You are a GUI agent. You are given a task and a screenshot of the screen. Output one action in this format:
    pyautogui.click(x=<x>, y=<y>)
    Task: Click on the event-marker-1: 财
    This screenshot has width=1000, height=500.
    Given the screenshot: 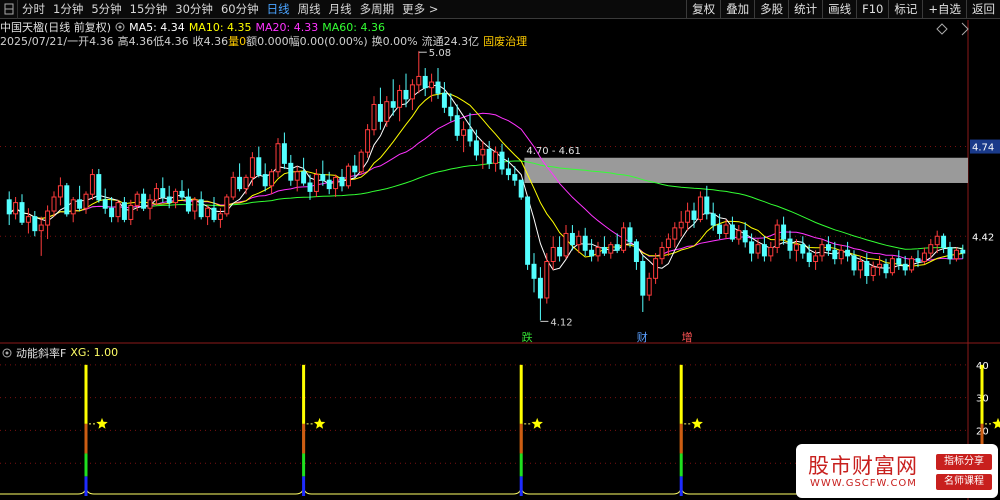 What is the action you would take?
    pyautogui.click(x=642, y=337)
    